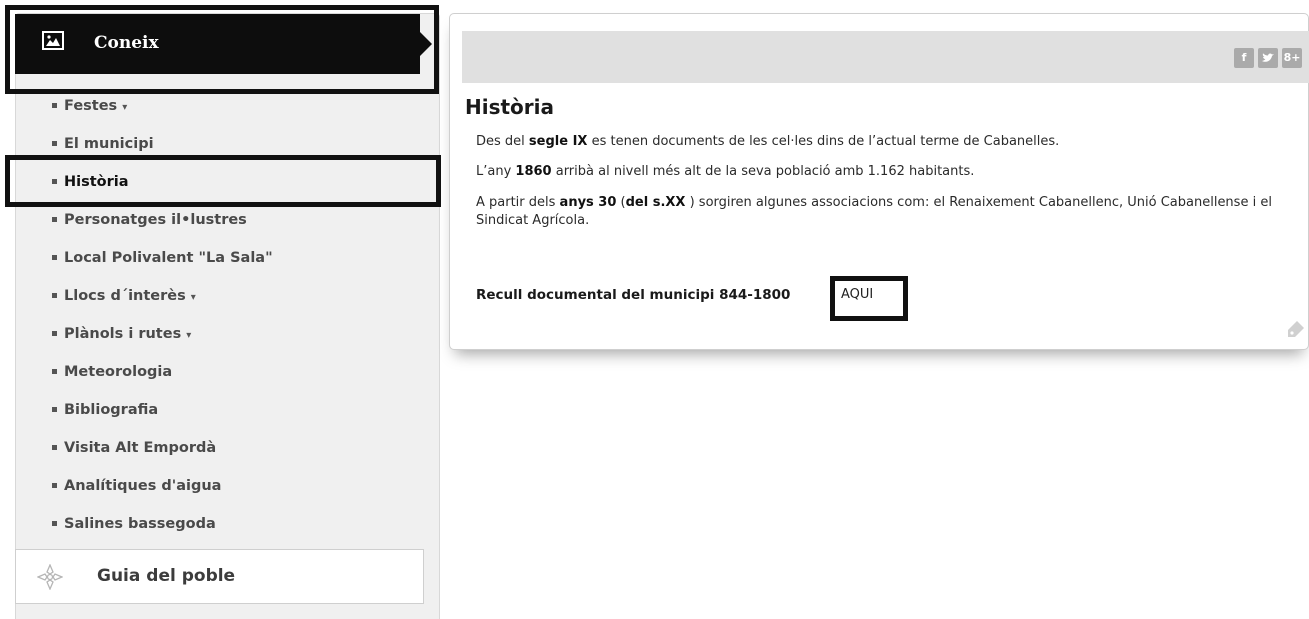 The width and height of the screenshot is (1309, 619). What do you see at coordinates (212, 106) in the screenshot?
I see `sidebar-item-festes: Festes ▾` at bounding box center [212, 106].